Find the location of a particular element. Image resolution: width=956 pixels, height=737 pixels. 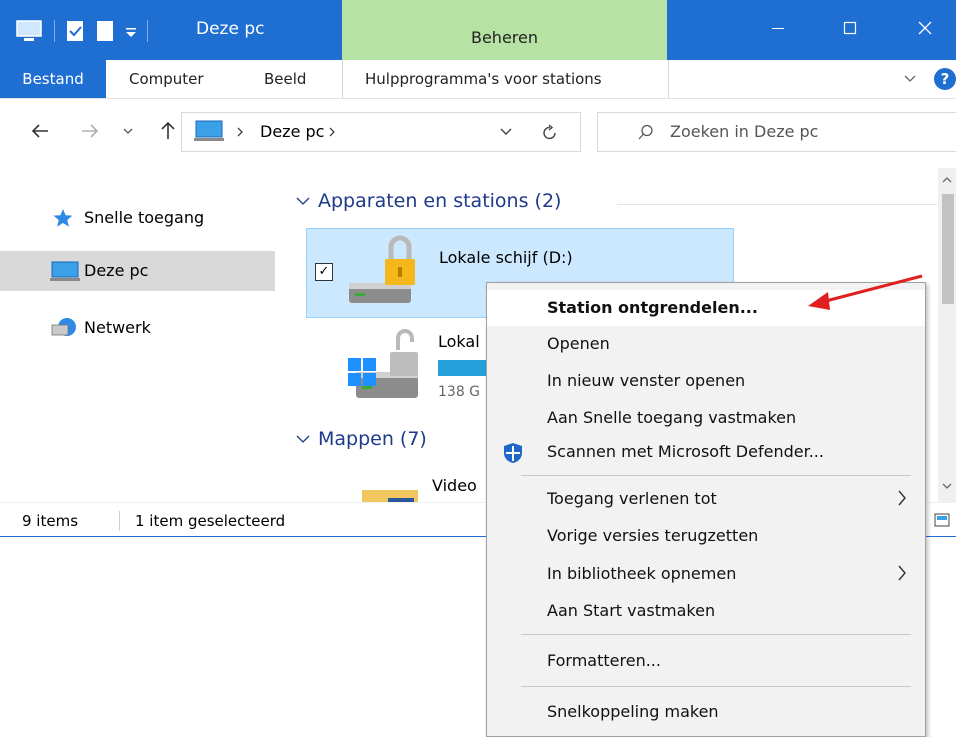

expand-ribbon-icon is located at coordinates (910, 79).